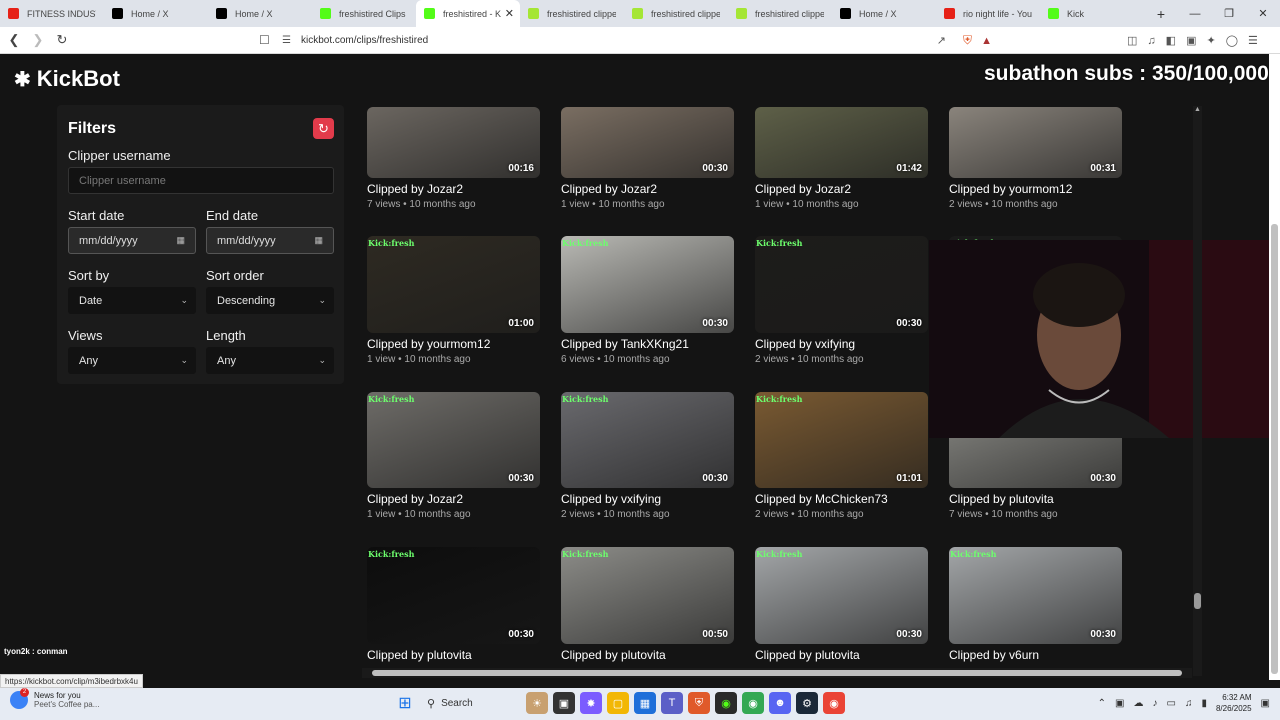 This screenshot has height=720, width=1280. I want to click on browser-tab: freshistired Clips - K, so click(364, 13).